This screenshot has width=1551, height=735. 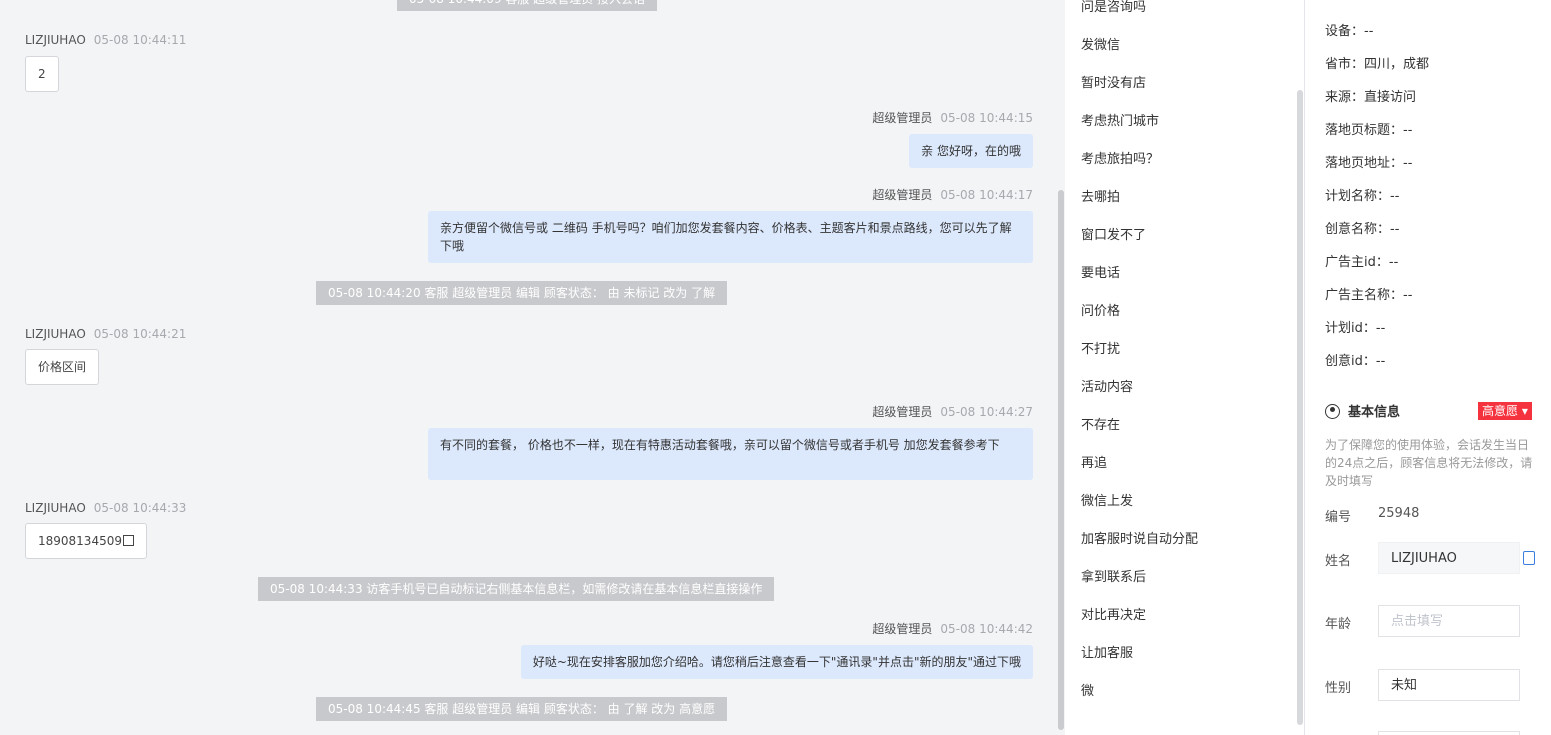 I want to click on quick-reply-item: 问价格, so click(x=1100, y=309).